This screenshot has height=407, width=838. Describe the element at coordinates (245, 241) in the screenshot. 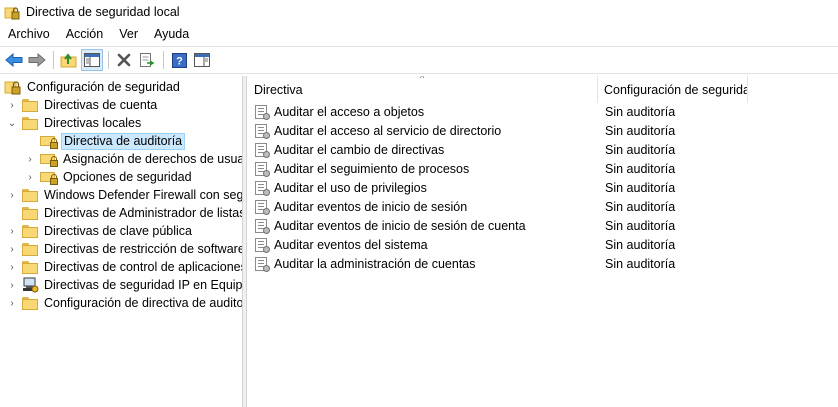

I see `pane-splitter` at that location.